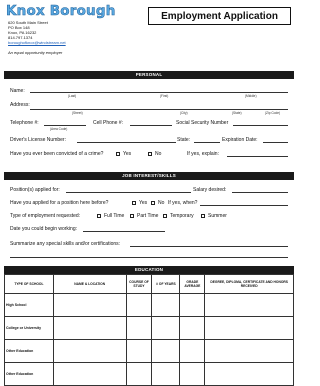 Image resolution: width=320 pixels, height=386 pixels. What do you see at coordinates (57, 154) in the screenshot?
I see `crime-label: Have you ever been convicted of a crime?` at bounding box center [57, 154].